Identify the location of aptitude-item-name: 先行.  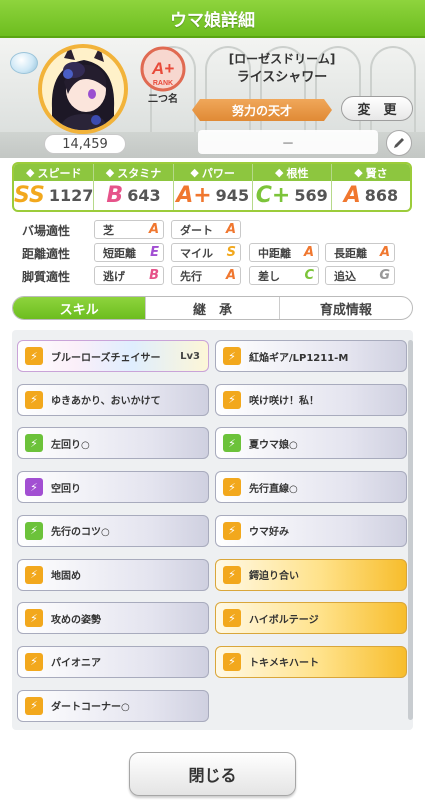
(191, 276).